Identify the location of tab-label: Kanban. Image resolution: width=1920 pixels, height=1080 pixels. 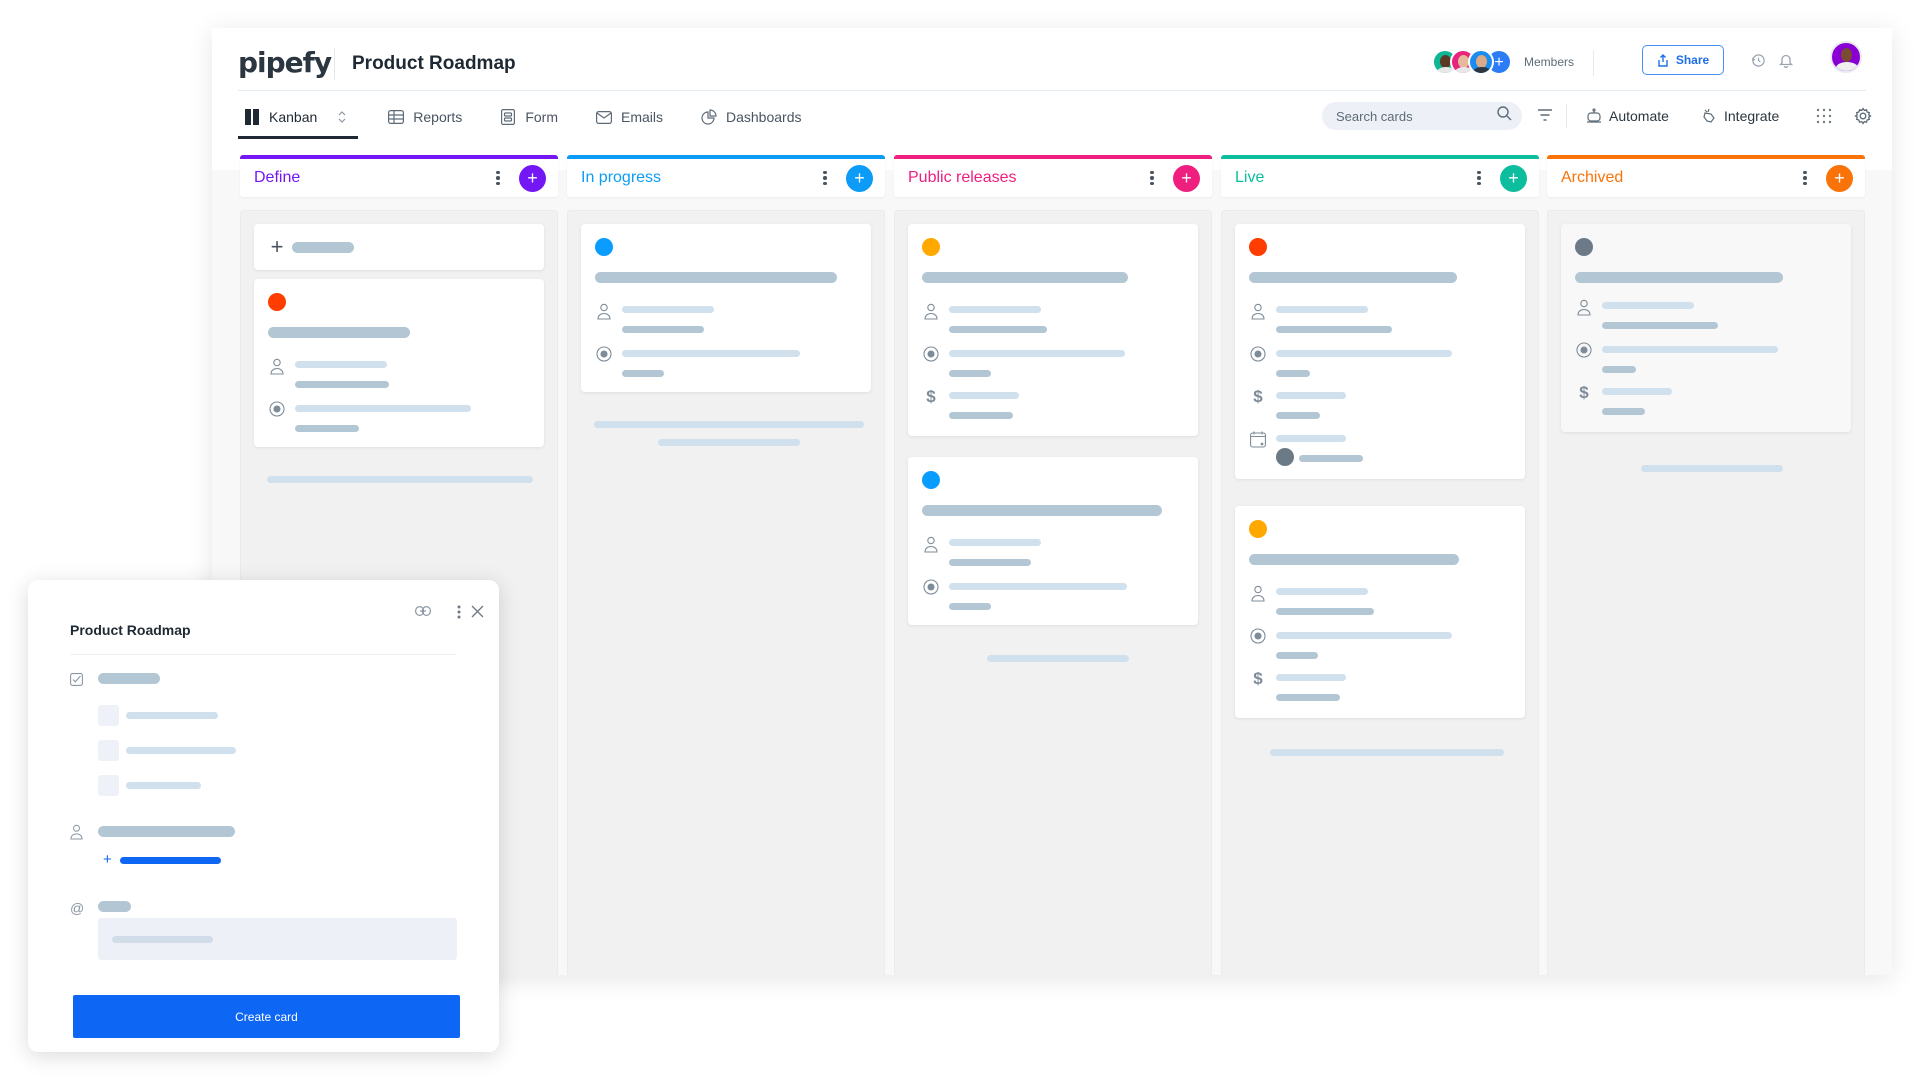
(293, 117).